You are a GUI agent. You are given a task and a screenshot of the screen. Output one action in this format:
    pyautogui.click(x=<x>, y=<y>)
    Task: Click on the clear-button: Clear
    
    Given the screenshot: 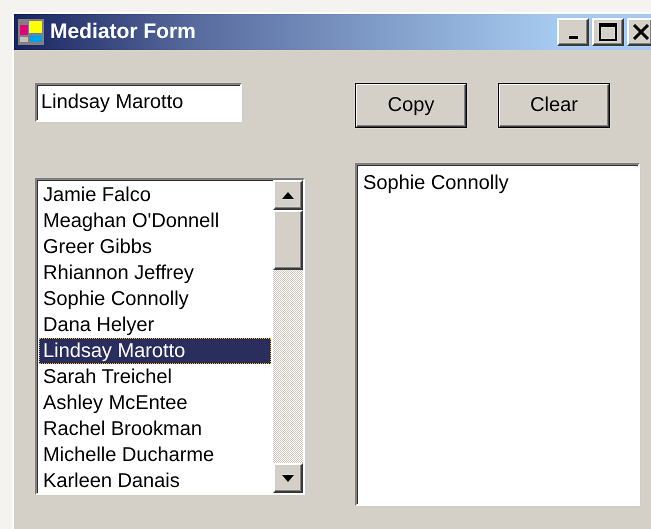 What is the action you would take?
    pyautogui.click(x=554, y=105)
    